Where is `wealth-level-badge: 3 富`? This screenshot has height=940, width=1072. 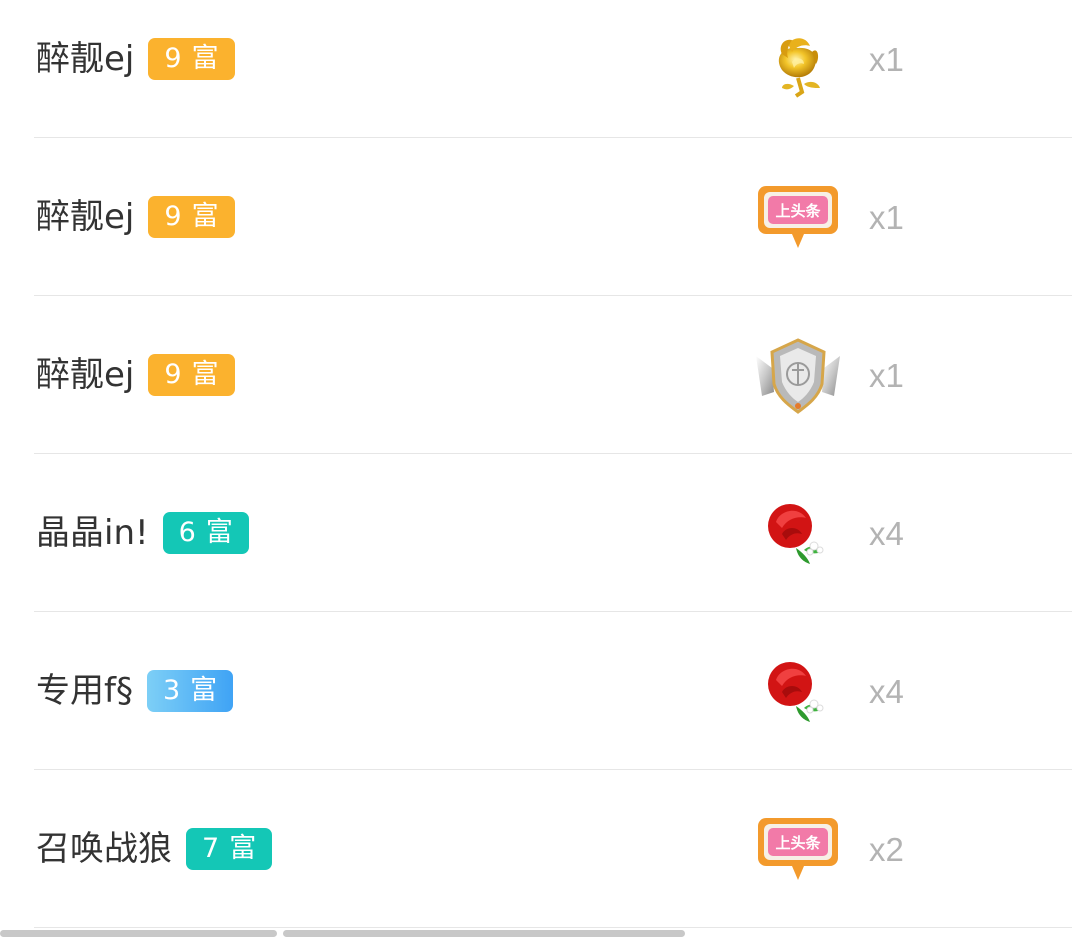
wealth-level-badge: 3 富 is located at coordinates (190, 691).